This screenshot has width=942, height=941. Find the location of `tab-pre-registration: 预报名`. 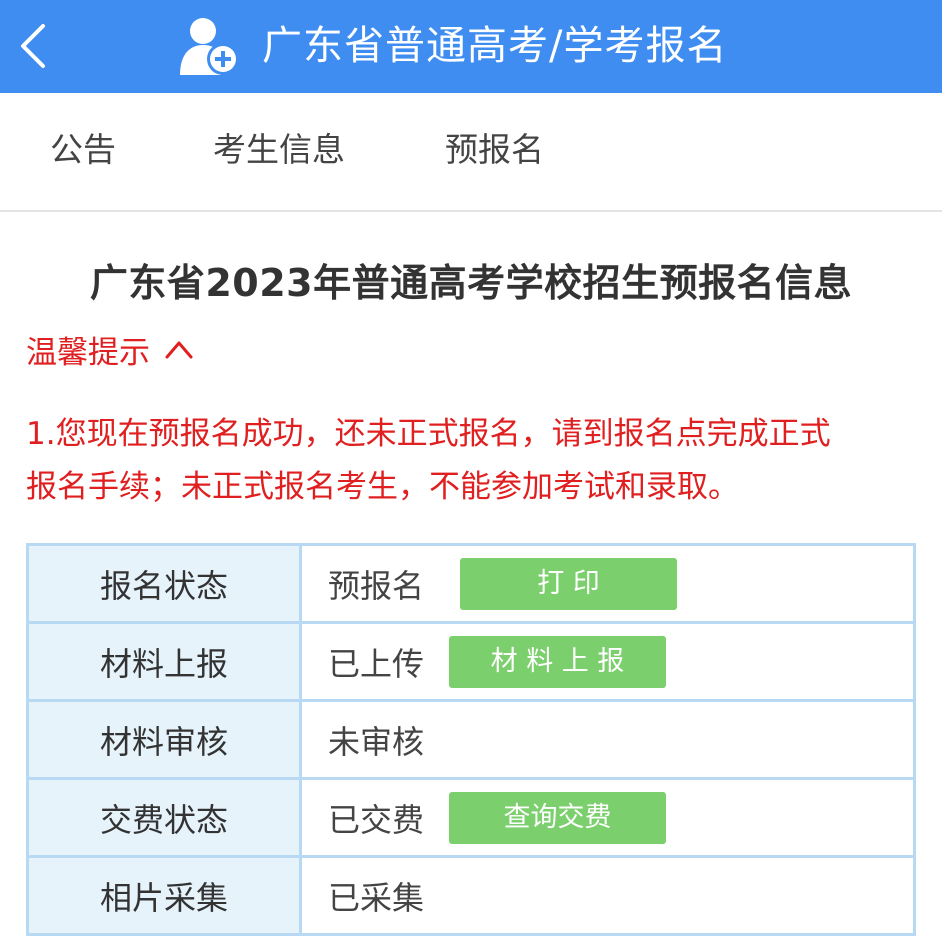

tab-pre-registration: 预报名 is located at coordinates (494, 151).